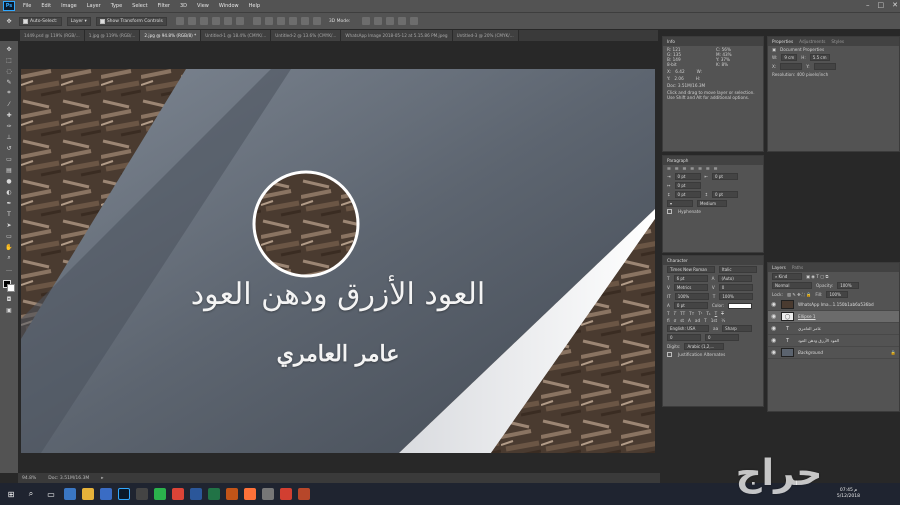 Image resolution: width=900 pixels, height=505 pixels. What do you see at coordinates (779, 267) in the screenshot?
I see `tab-layers: Layers` at bounding box center [779, 267].